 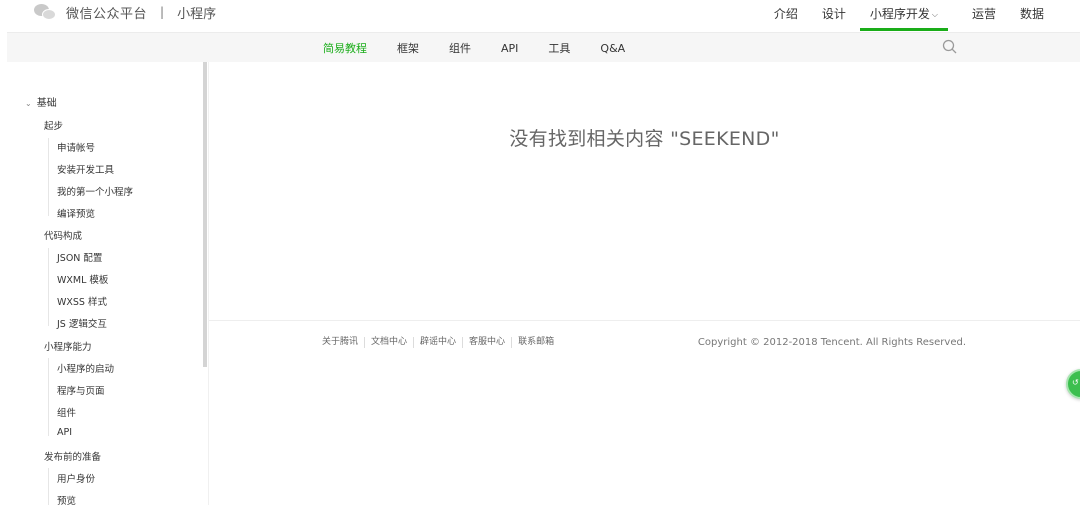 What do you see at coordinates (46, 103) in the screenshot?
I see `sidebar-item-label: 基础` at bounding box center [46, 103].